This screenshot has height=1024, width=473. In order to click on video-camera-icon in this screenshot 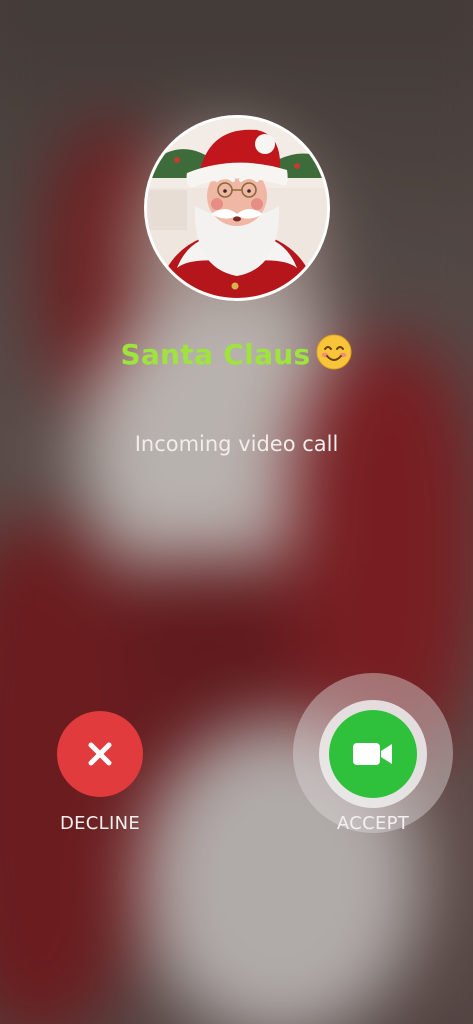, I will do `click(372, 754)`.